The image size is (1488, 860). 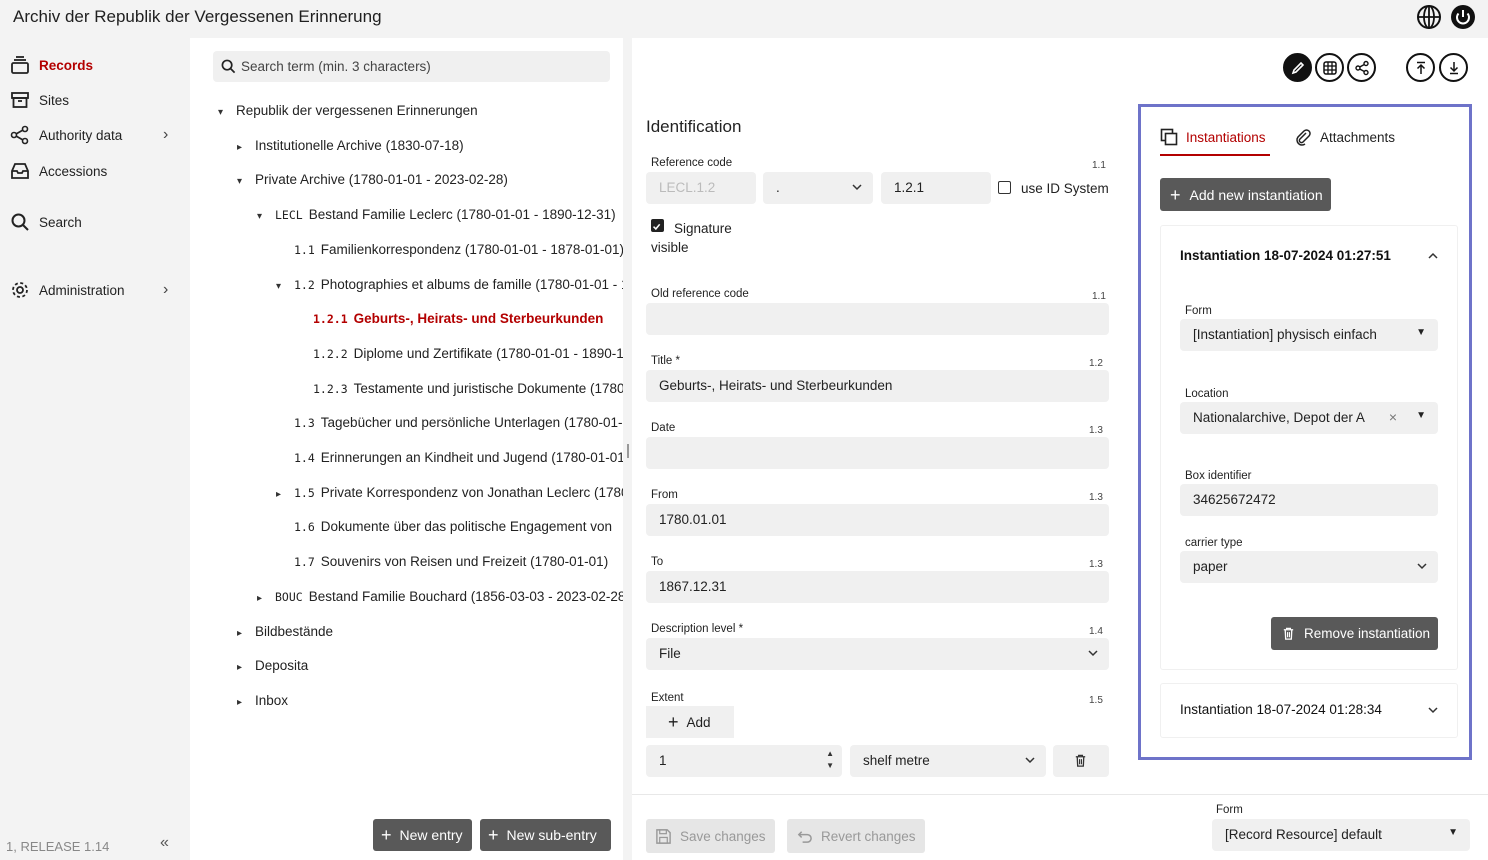 What do you see at coordinates (1309, 335) in the screenshot?
I see `inst-form-select: [Instantiation] physisch einfach ▼` at bounding box center [1309, 335].